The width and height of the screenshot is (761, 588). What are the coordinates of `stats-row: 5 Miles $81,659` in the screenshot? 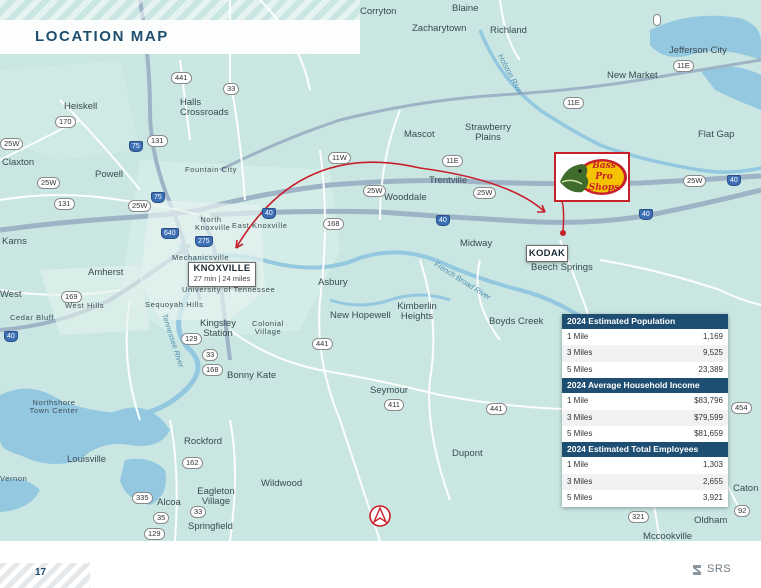 It's located at (645, 434).